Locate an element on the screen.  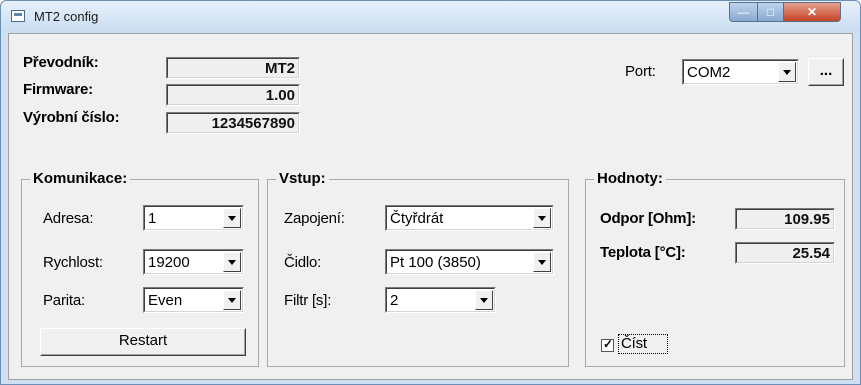
minimize-icon: — is located at coordinates (743, 12).